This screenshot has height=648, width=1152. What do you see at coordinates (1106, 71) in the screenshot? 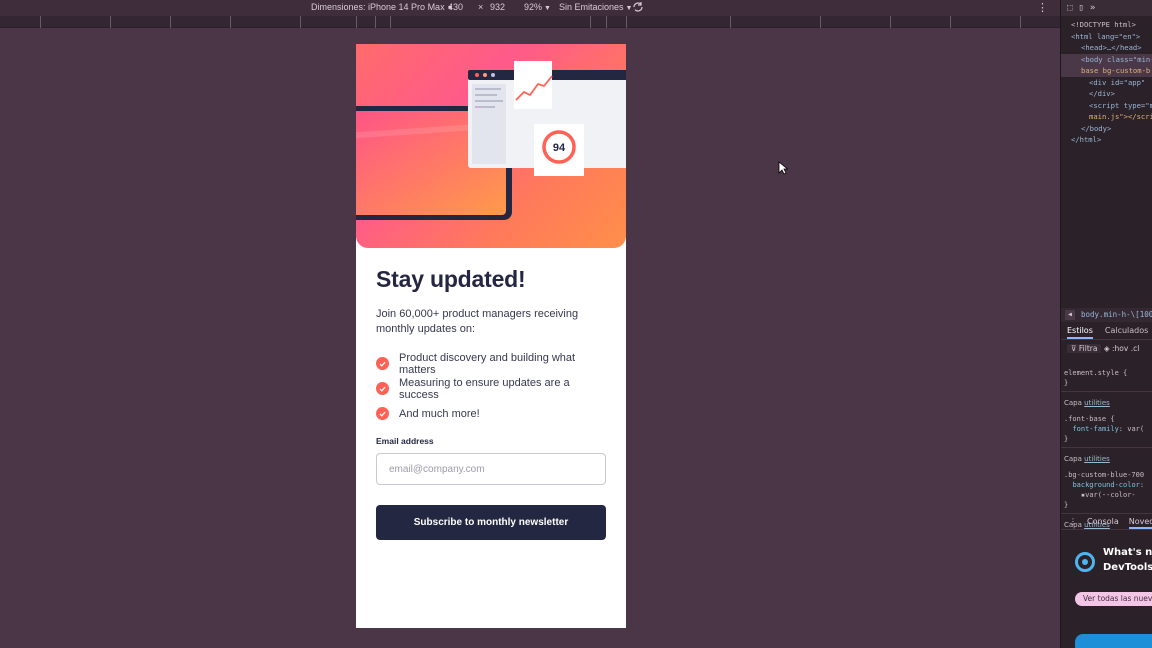
I see `dom-node-selected-cont: base bg-custom-b` at bounding box center [1106, 71].